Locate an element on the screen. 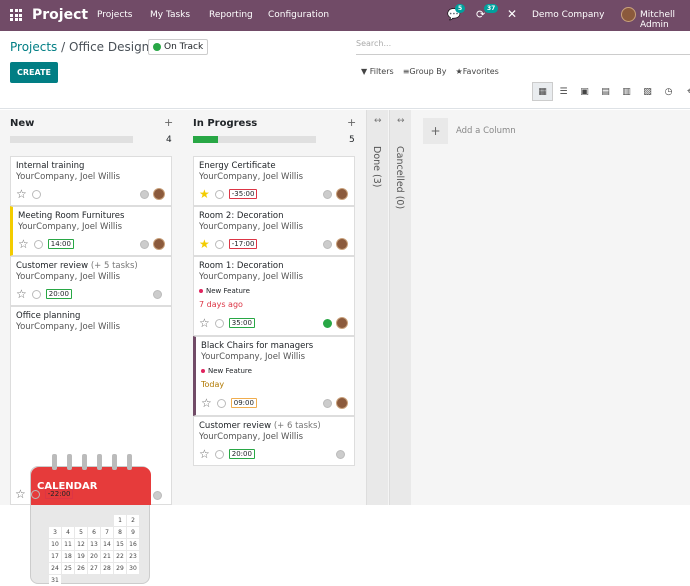 This screenshot has height=586, width=690. calendar-day: 31 is located at coordinates (55, 580).